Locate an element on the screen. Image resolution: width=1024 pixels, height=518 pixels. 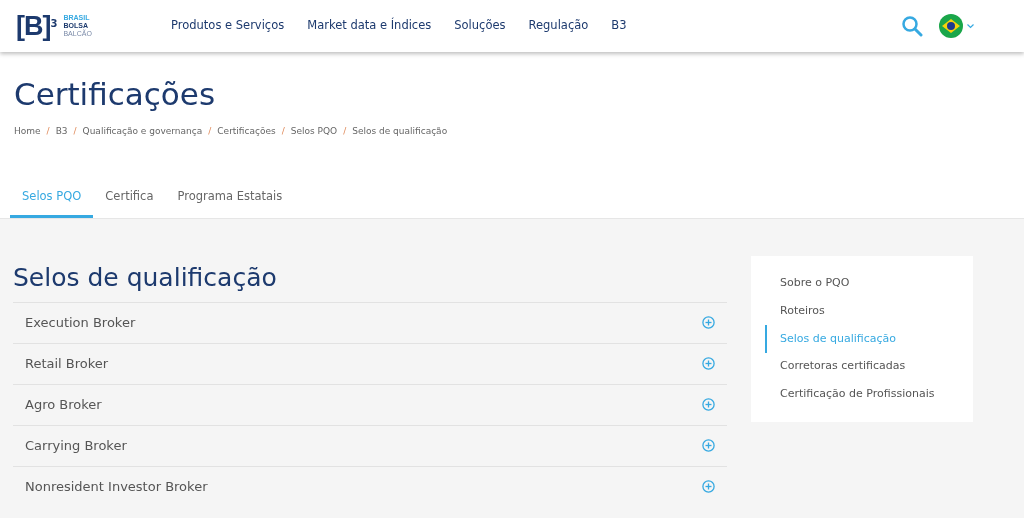
flag-icon is located at coordinates (951, 26).